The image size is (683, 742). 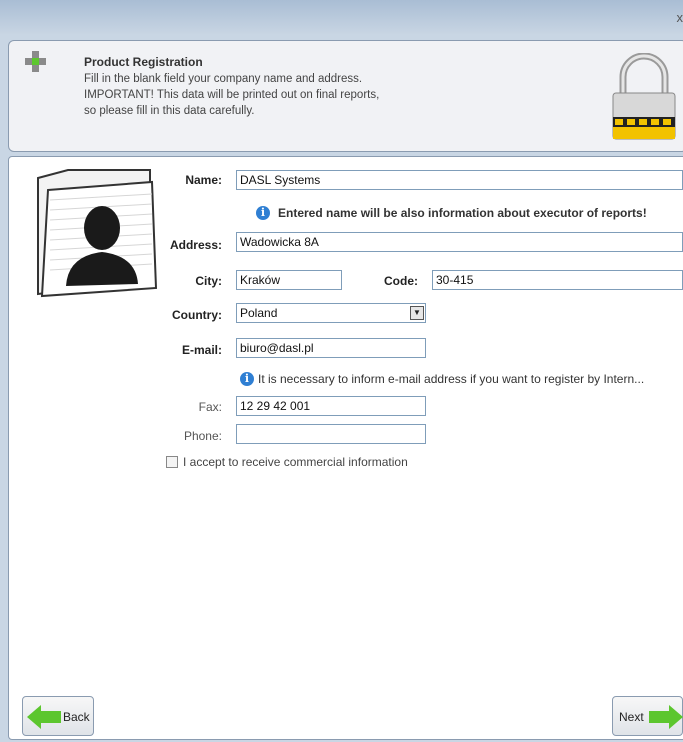 I want to click on header-title: Product Registration, so click(x=143, y=62).